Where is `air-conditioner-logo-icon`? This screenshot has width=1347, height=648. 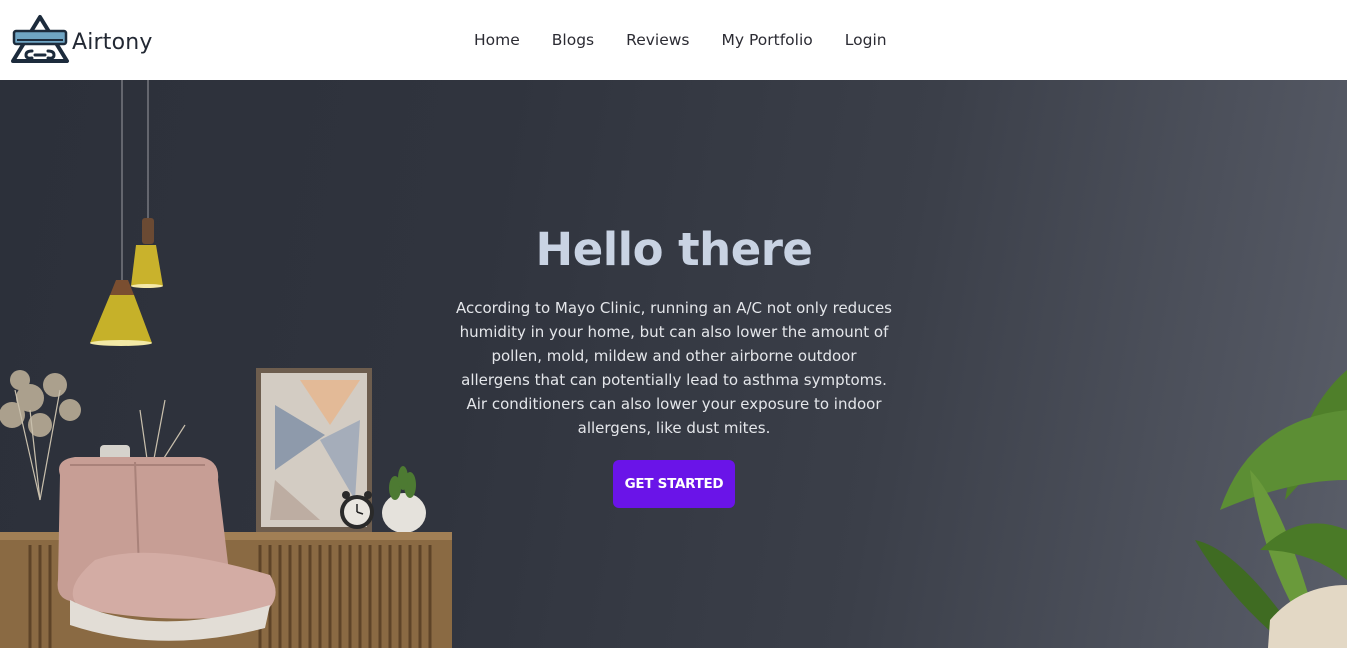 air-conditioner-logo-icon is located at coordinates (40, 39).